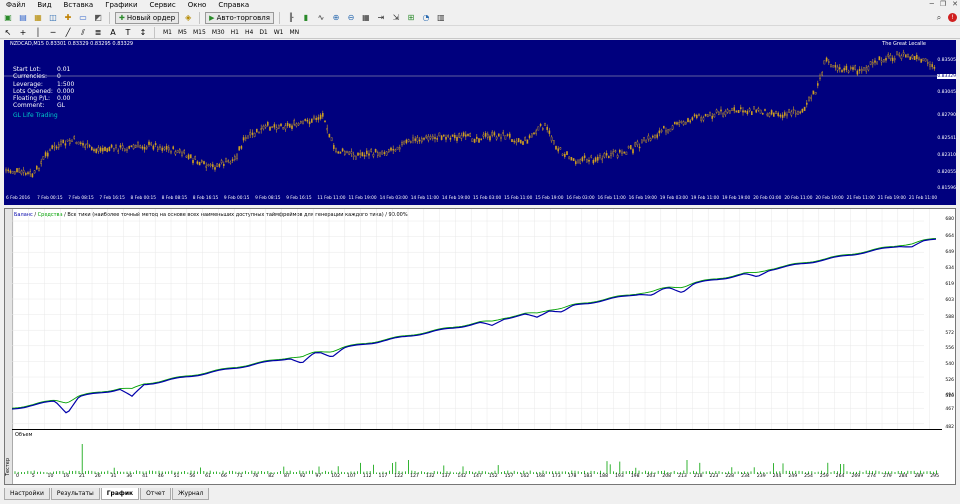 Image resolution: width=960 pixels, height=504 pixels. What do you see at coordinates (128, 33) in the screenshot?
I see `label-icon: T` at bounding box center [128, 33].